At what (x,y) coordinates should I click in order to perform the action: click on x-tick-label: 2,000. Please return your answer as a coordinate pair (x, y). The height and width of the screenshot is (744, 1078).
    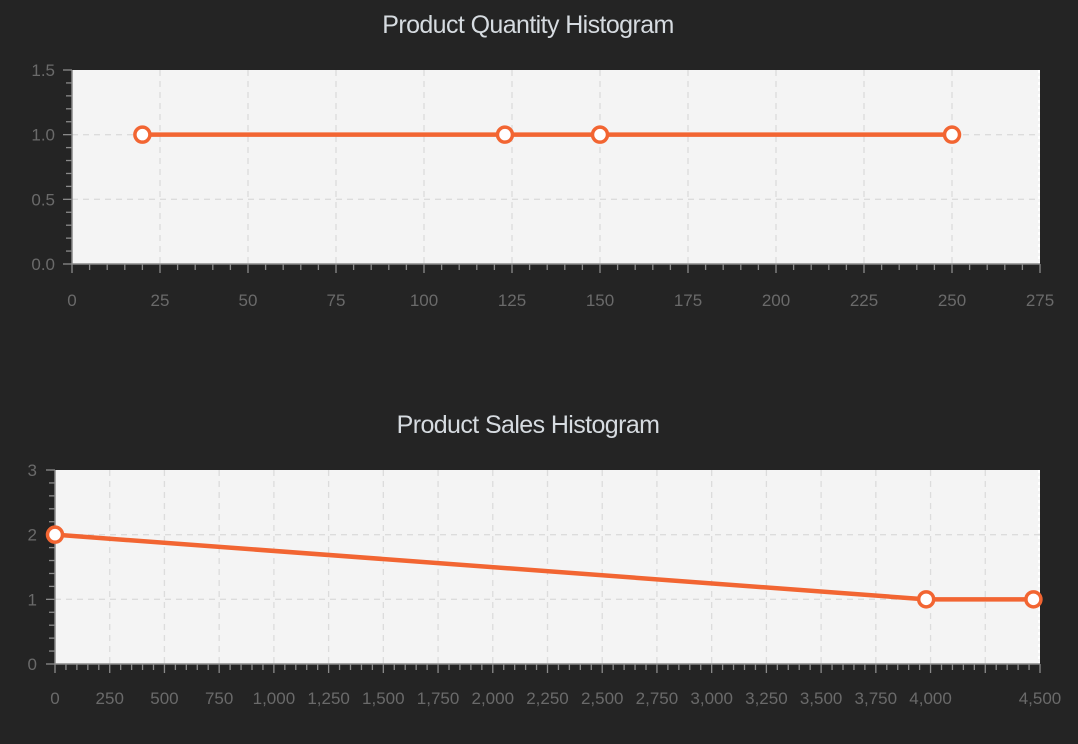
    Looking at the image, I should click on (493, 698).